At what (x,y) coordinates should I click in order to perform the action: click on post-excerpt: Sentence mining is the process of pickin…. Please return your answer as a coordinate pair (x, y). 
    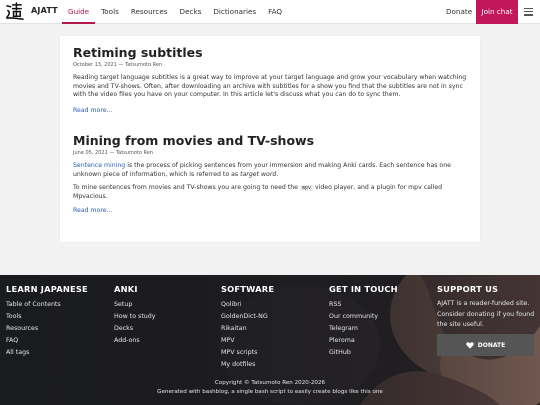
    Looking at the image, I should click on (270, 182).